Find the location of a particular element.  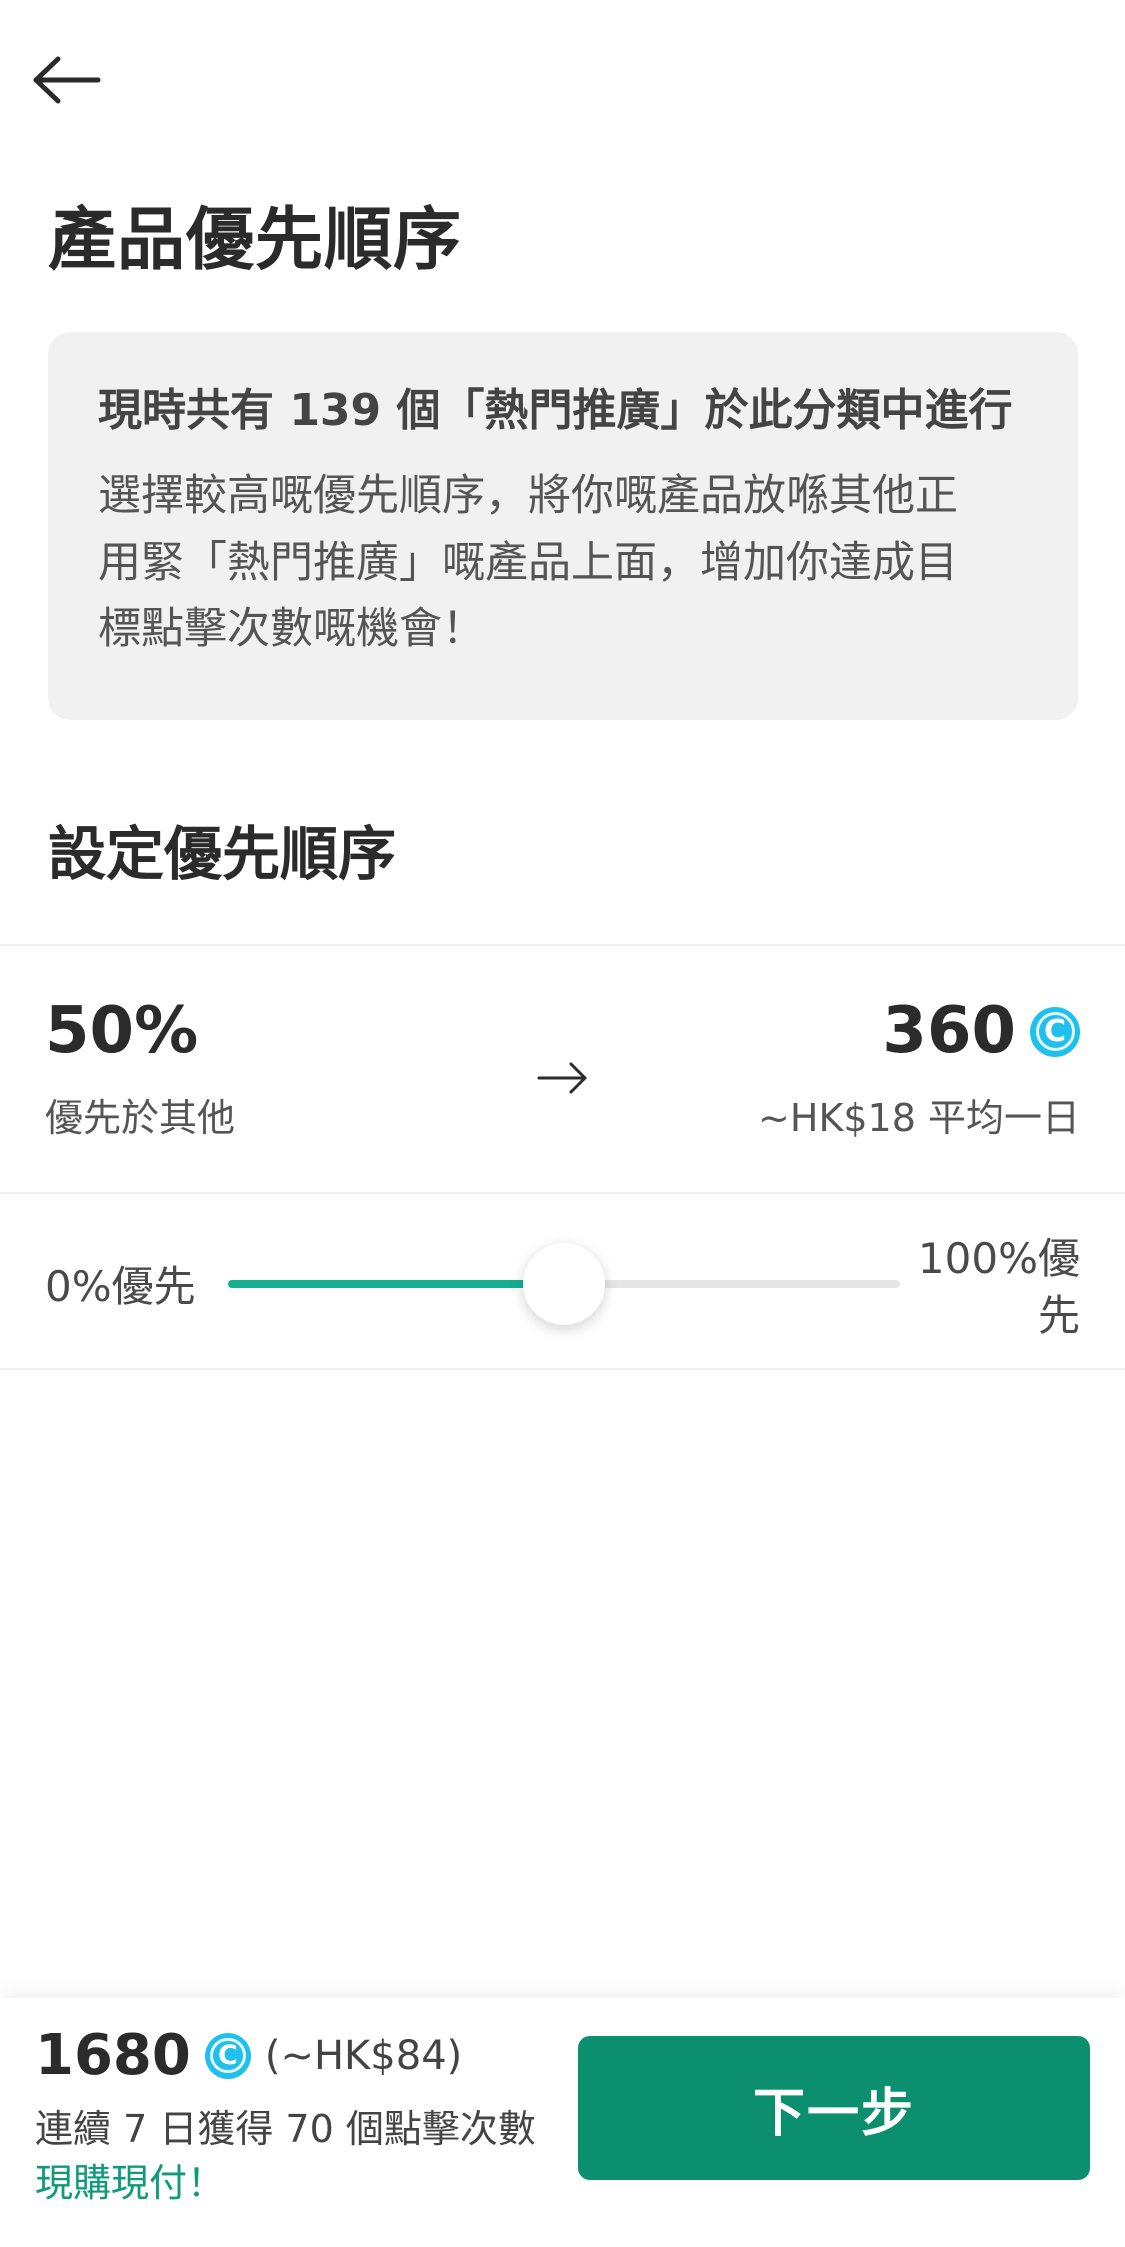

priority-percent-block: 50% 優先於其他 is located at coordinates (140, 1068).